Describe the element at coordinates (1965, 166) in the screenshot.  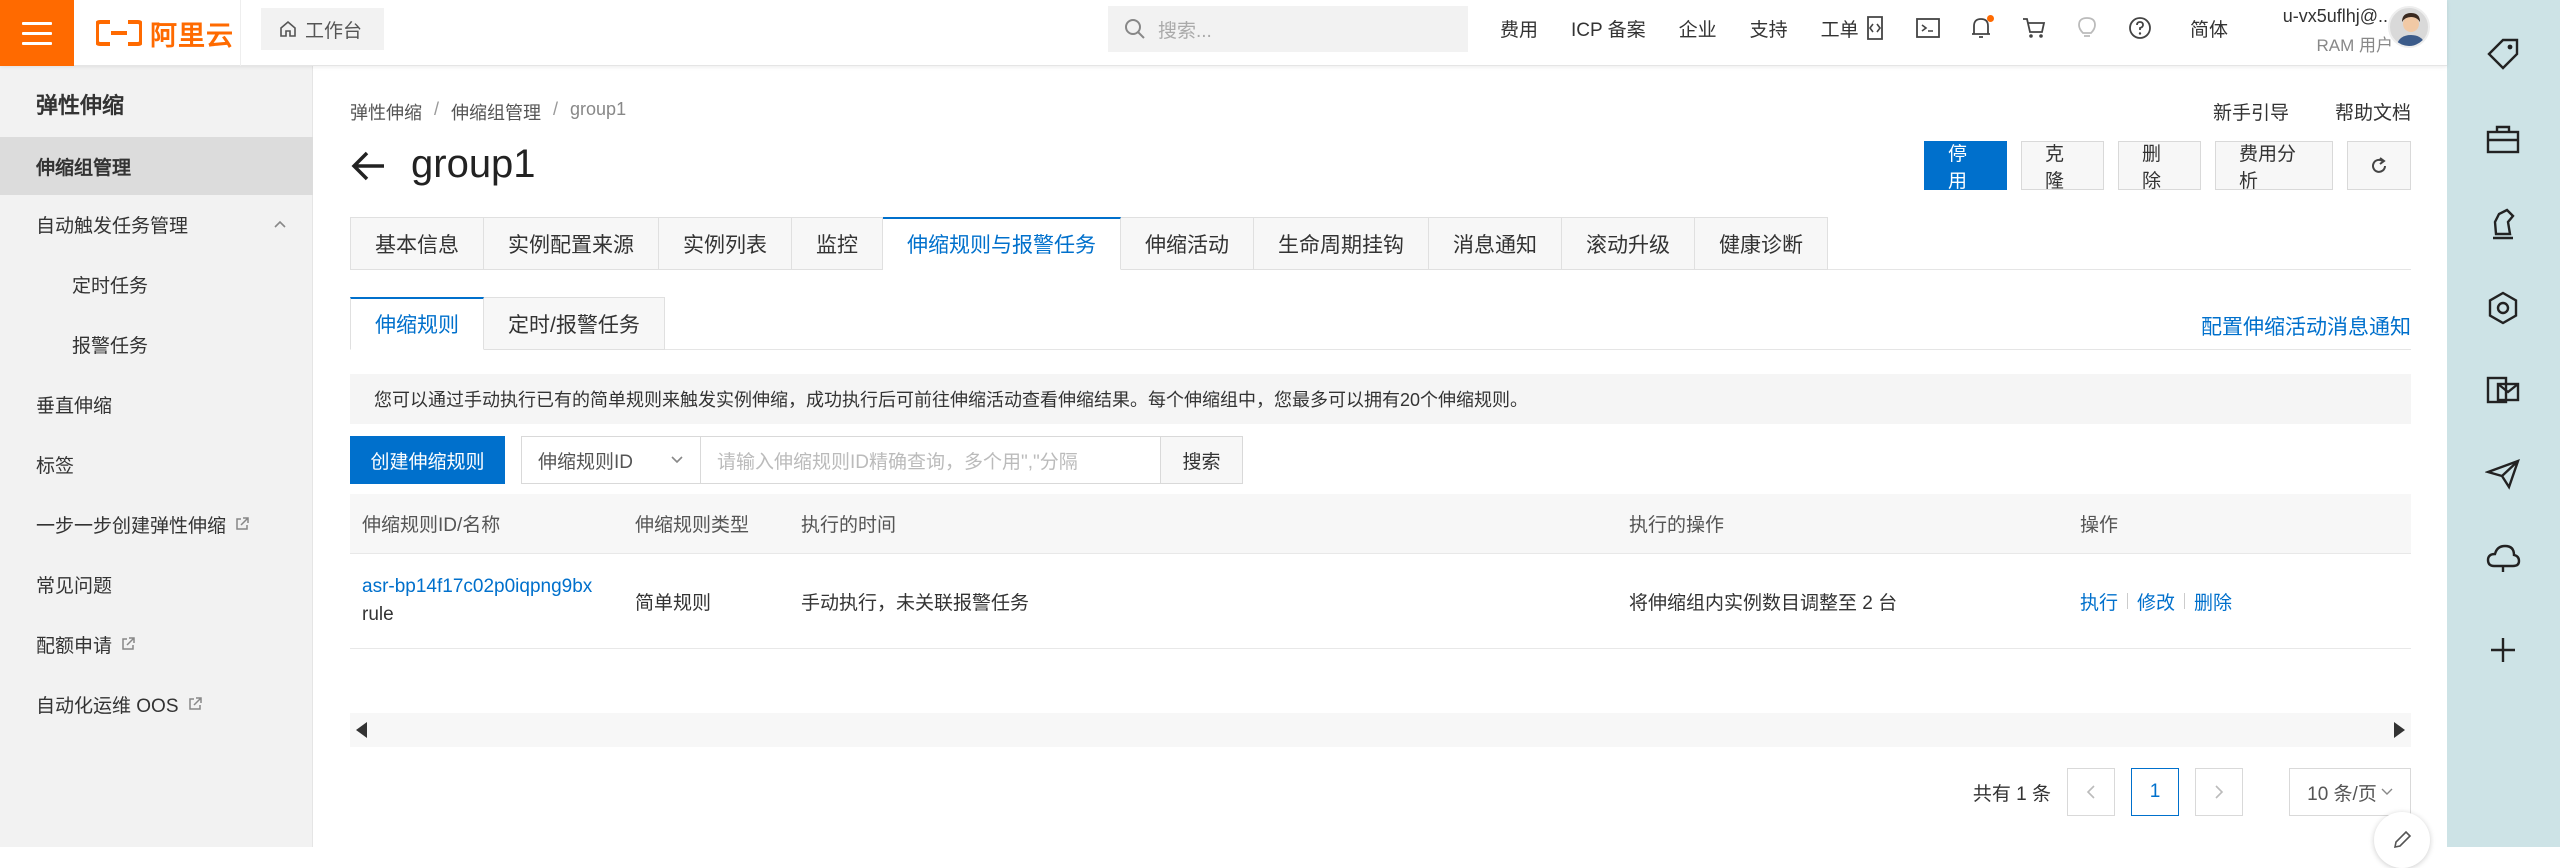
I see `disable-button: 停用` at that location.